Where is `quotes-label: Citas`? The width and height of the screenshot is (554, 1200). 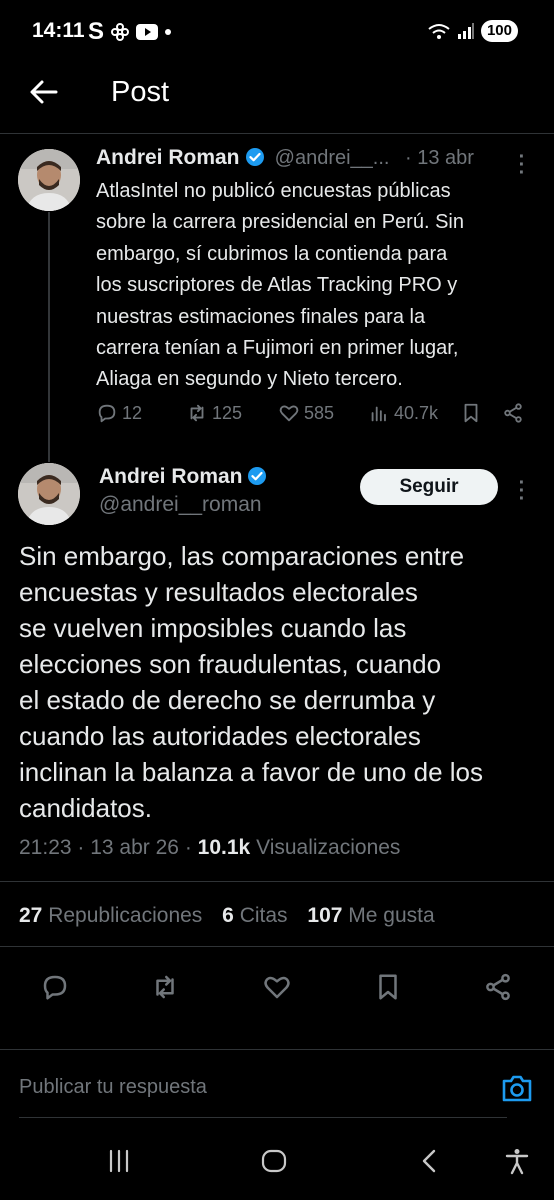
quotes-label: Citas is located at coordinates (263, 915).